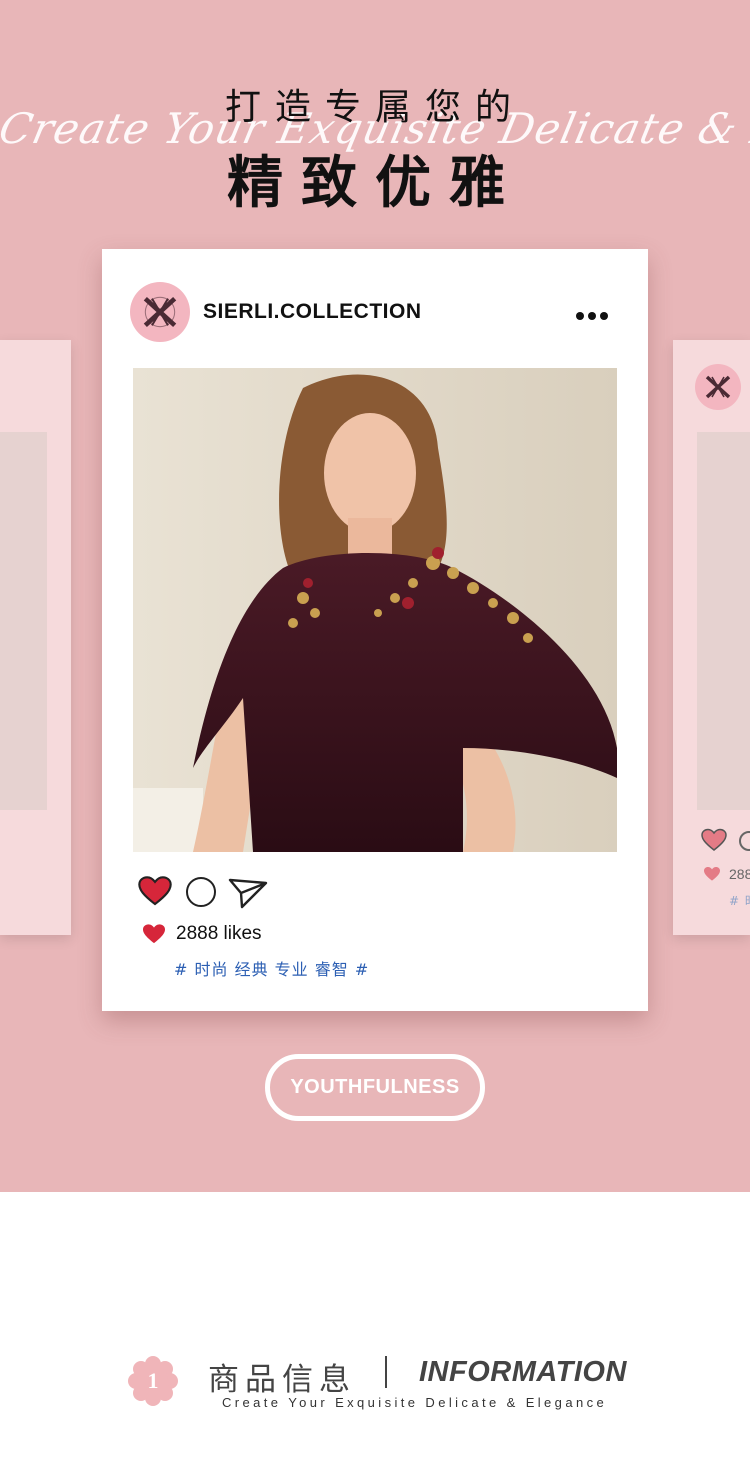 The width and height of the screenshot is (750, 1461). I want to click on section-number: 1, so click(153, 1380).